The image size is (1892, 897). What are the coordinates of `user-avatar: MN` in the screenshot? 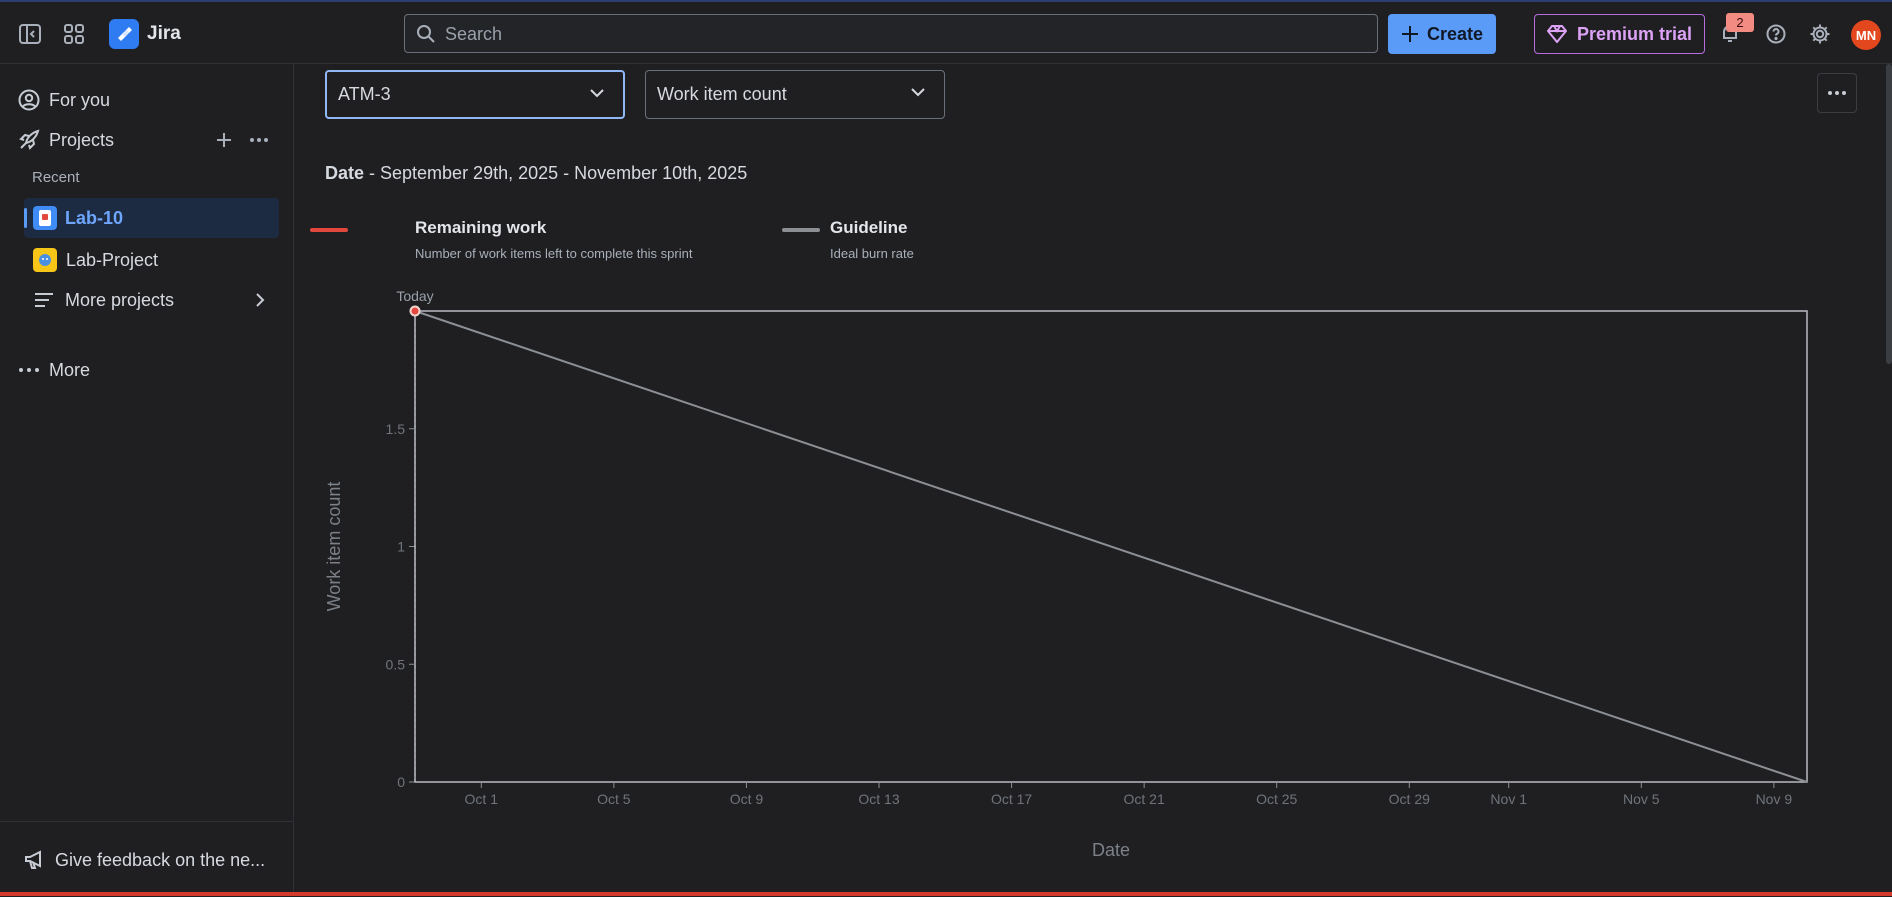 It's located at (1866, 35).